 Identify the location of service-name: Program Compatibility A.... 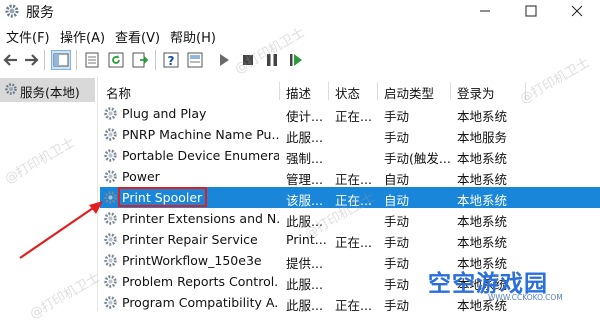
(200, 302).